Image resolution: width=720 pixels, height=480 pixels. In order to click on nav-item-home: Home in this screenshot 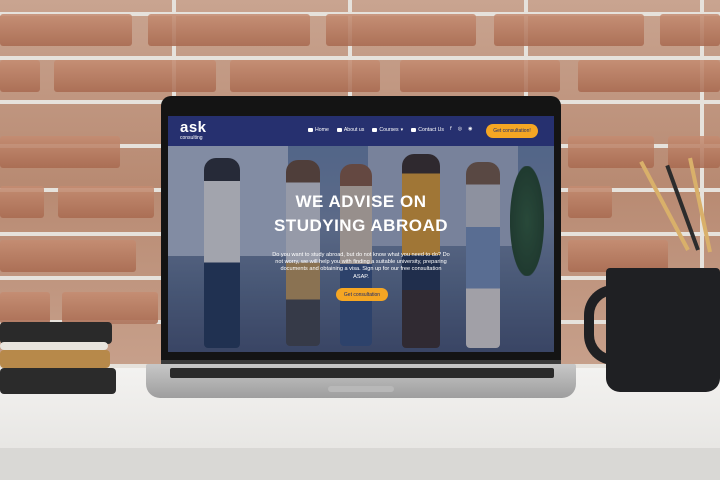, I will do `click(318, 130)`.